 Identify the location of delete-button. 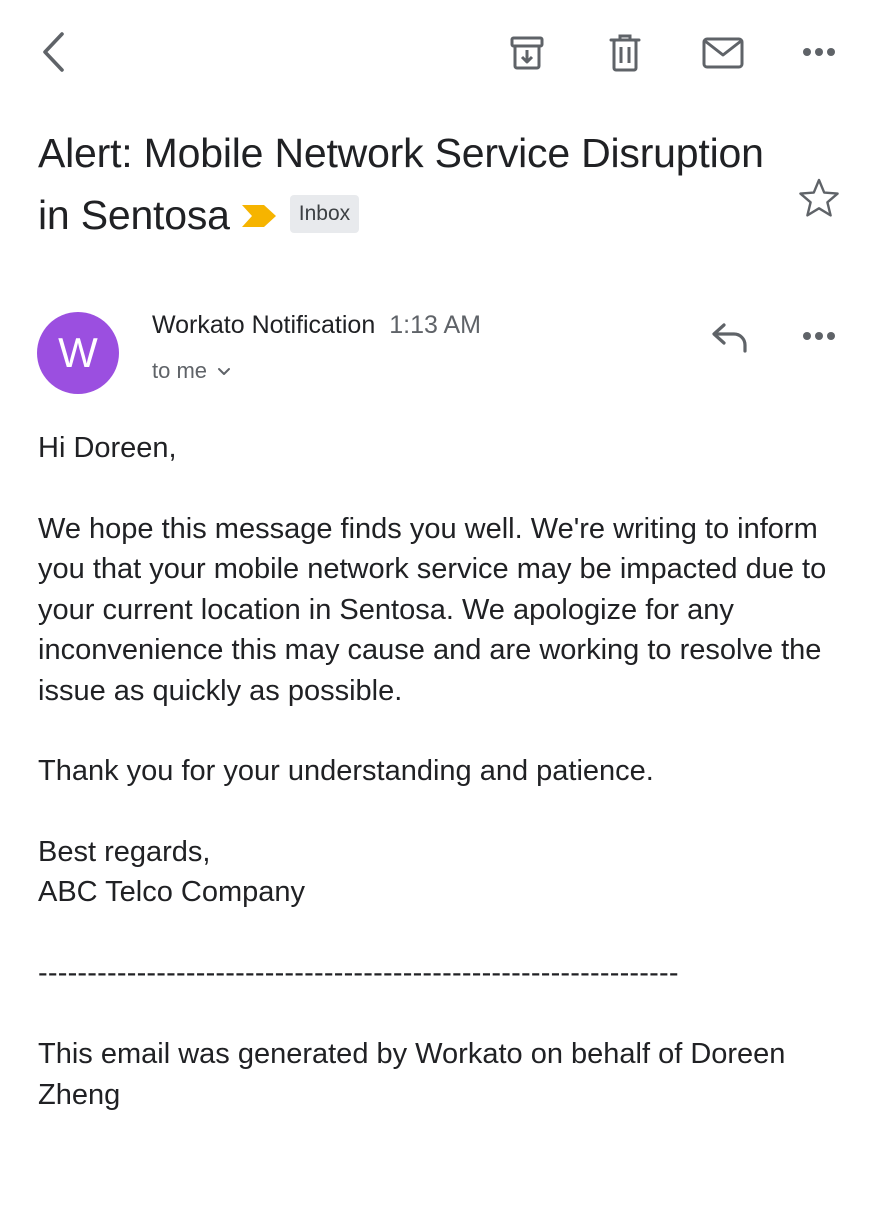
(625, 53).